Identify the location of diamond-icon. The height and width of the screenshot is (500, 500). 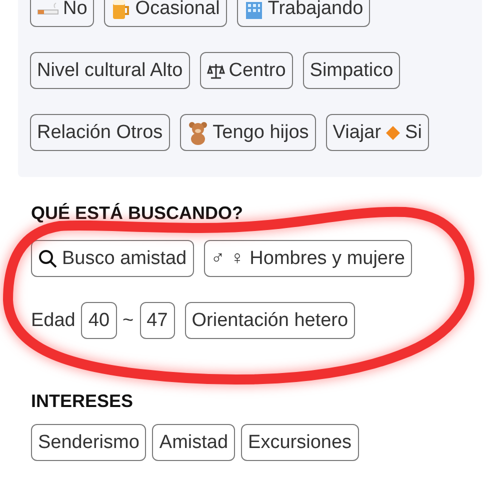
(393, 132).